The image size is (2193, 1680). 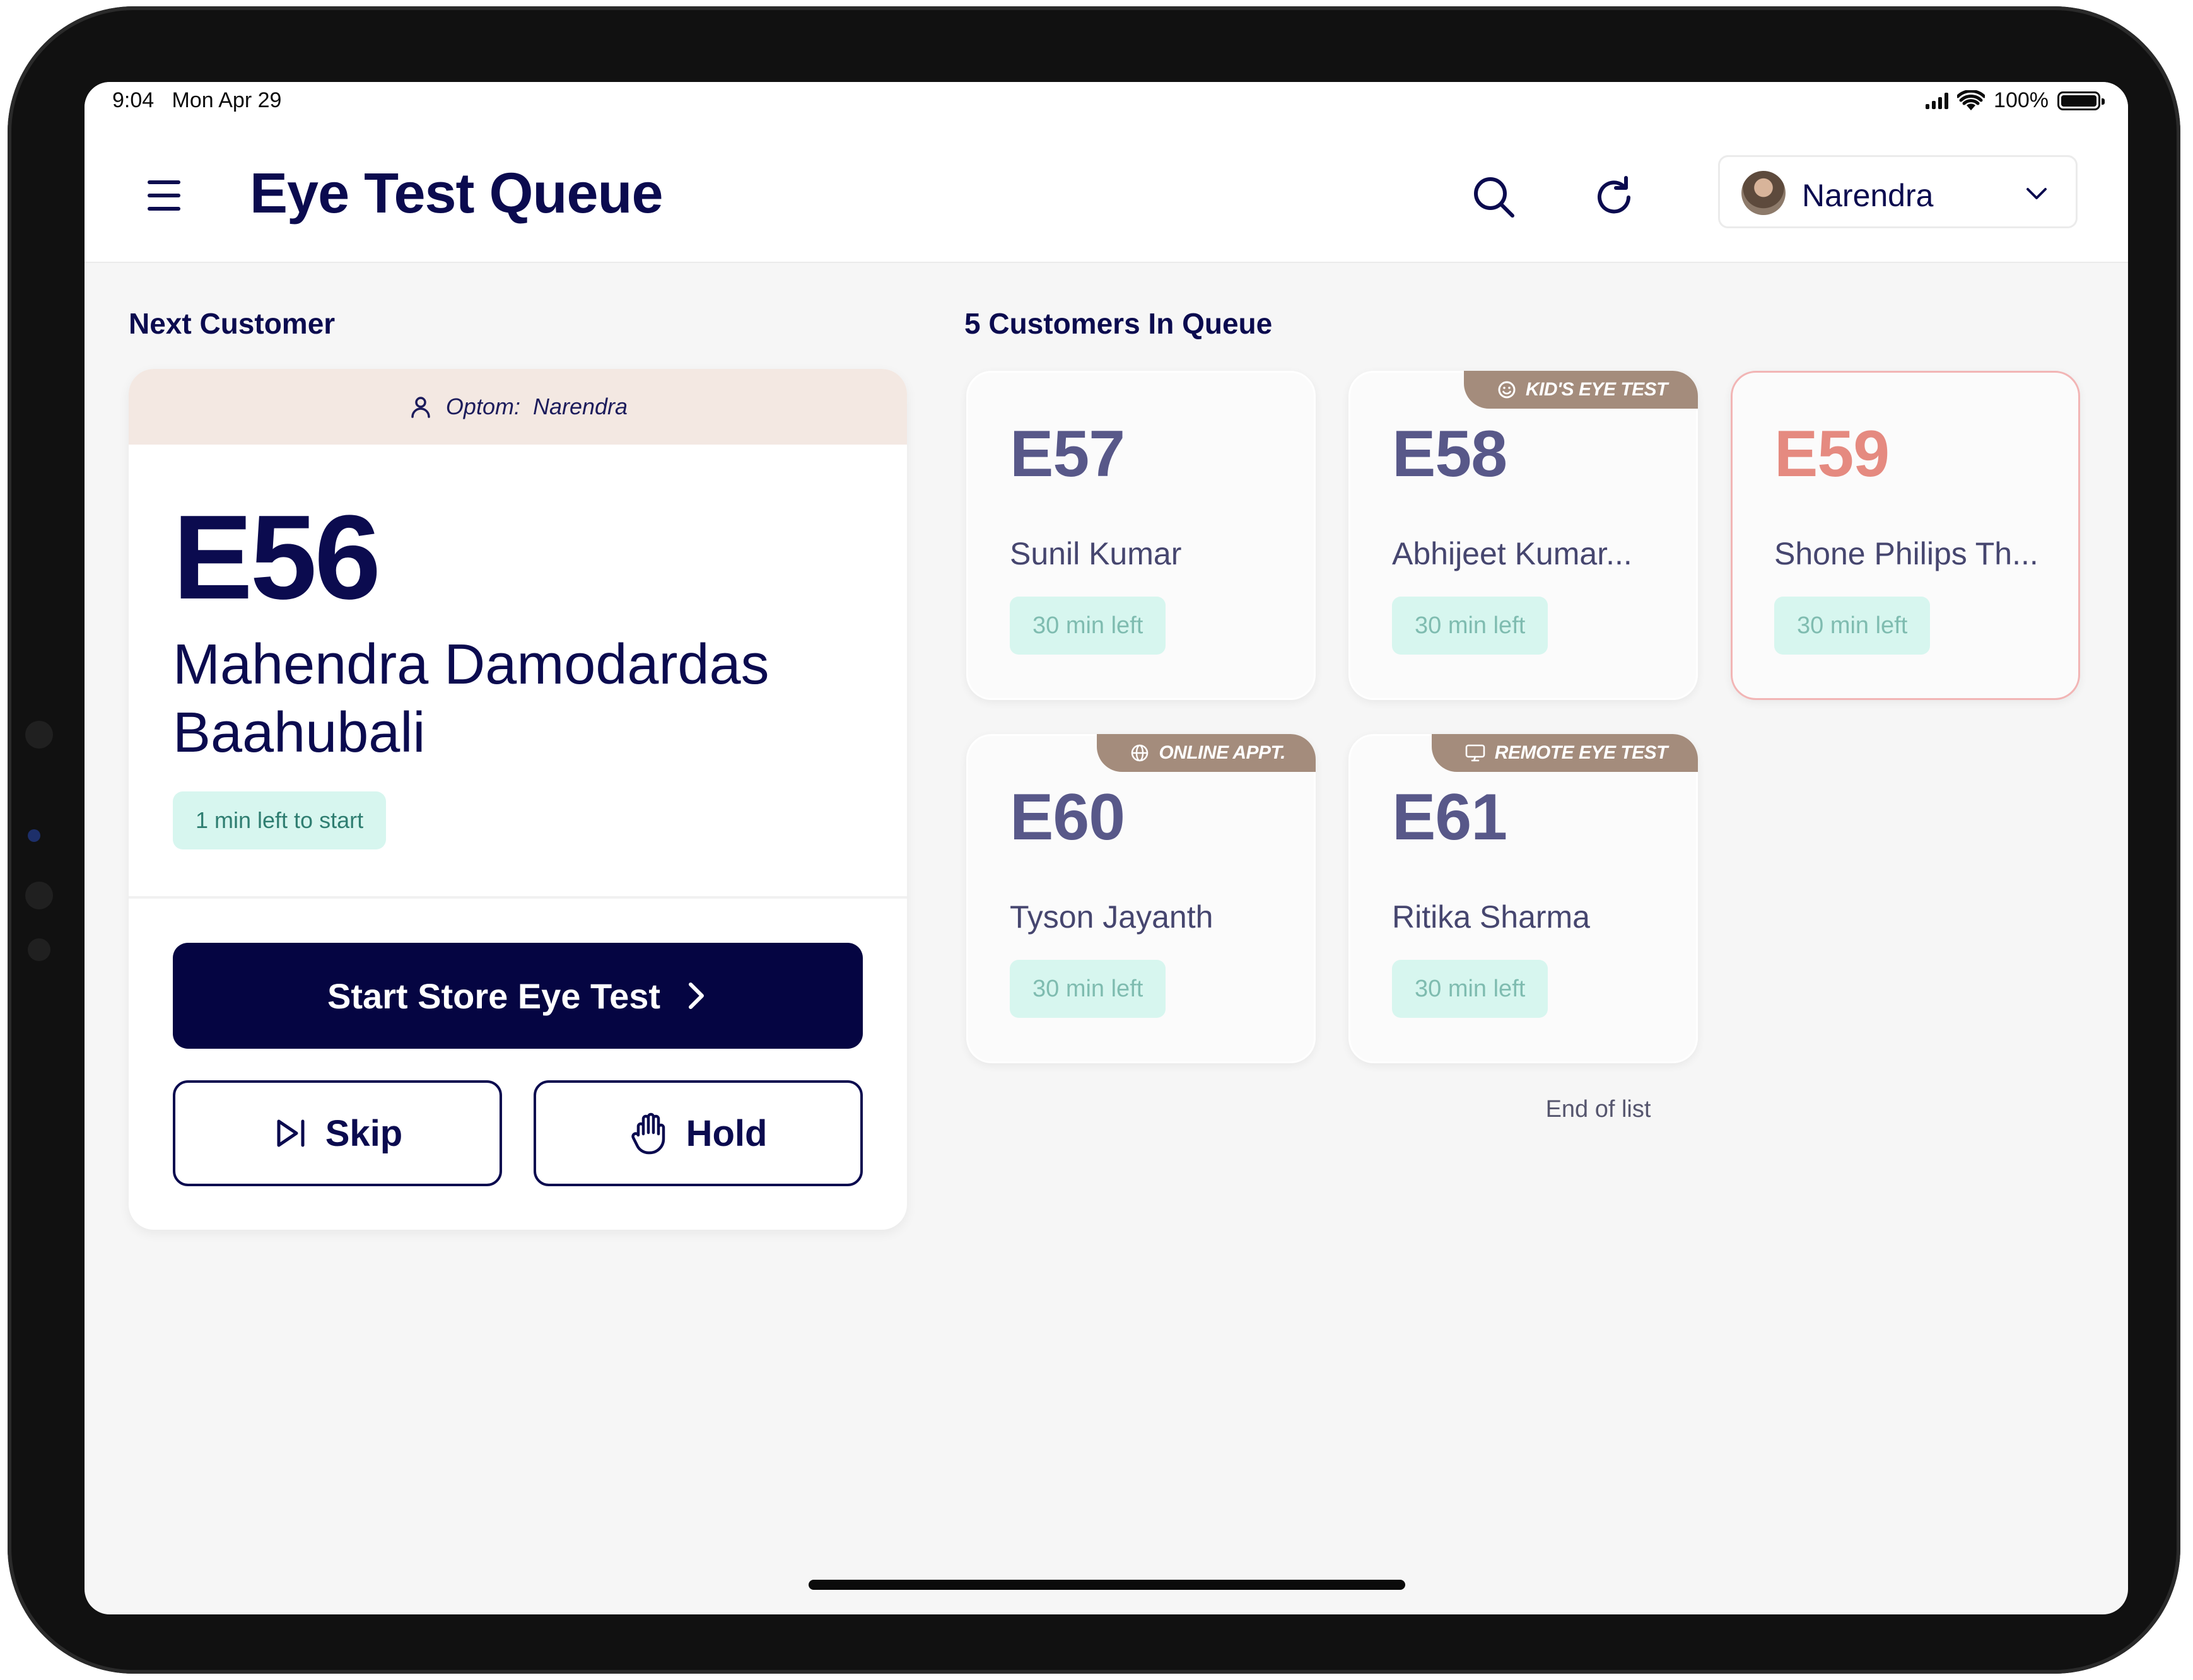 I want to click on cellular-signal-icon, so click(x=1938, y=100).